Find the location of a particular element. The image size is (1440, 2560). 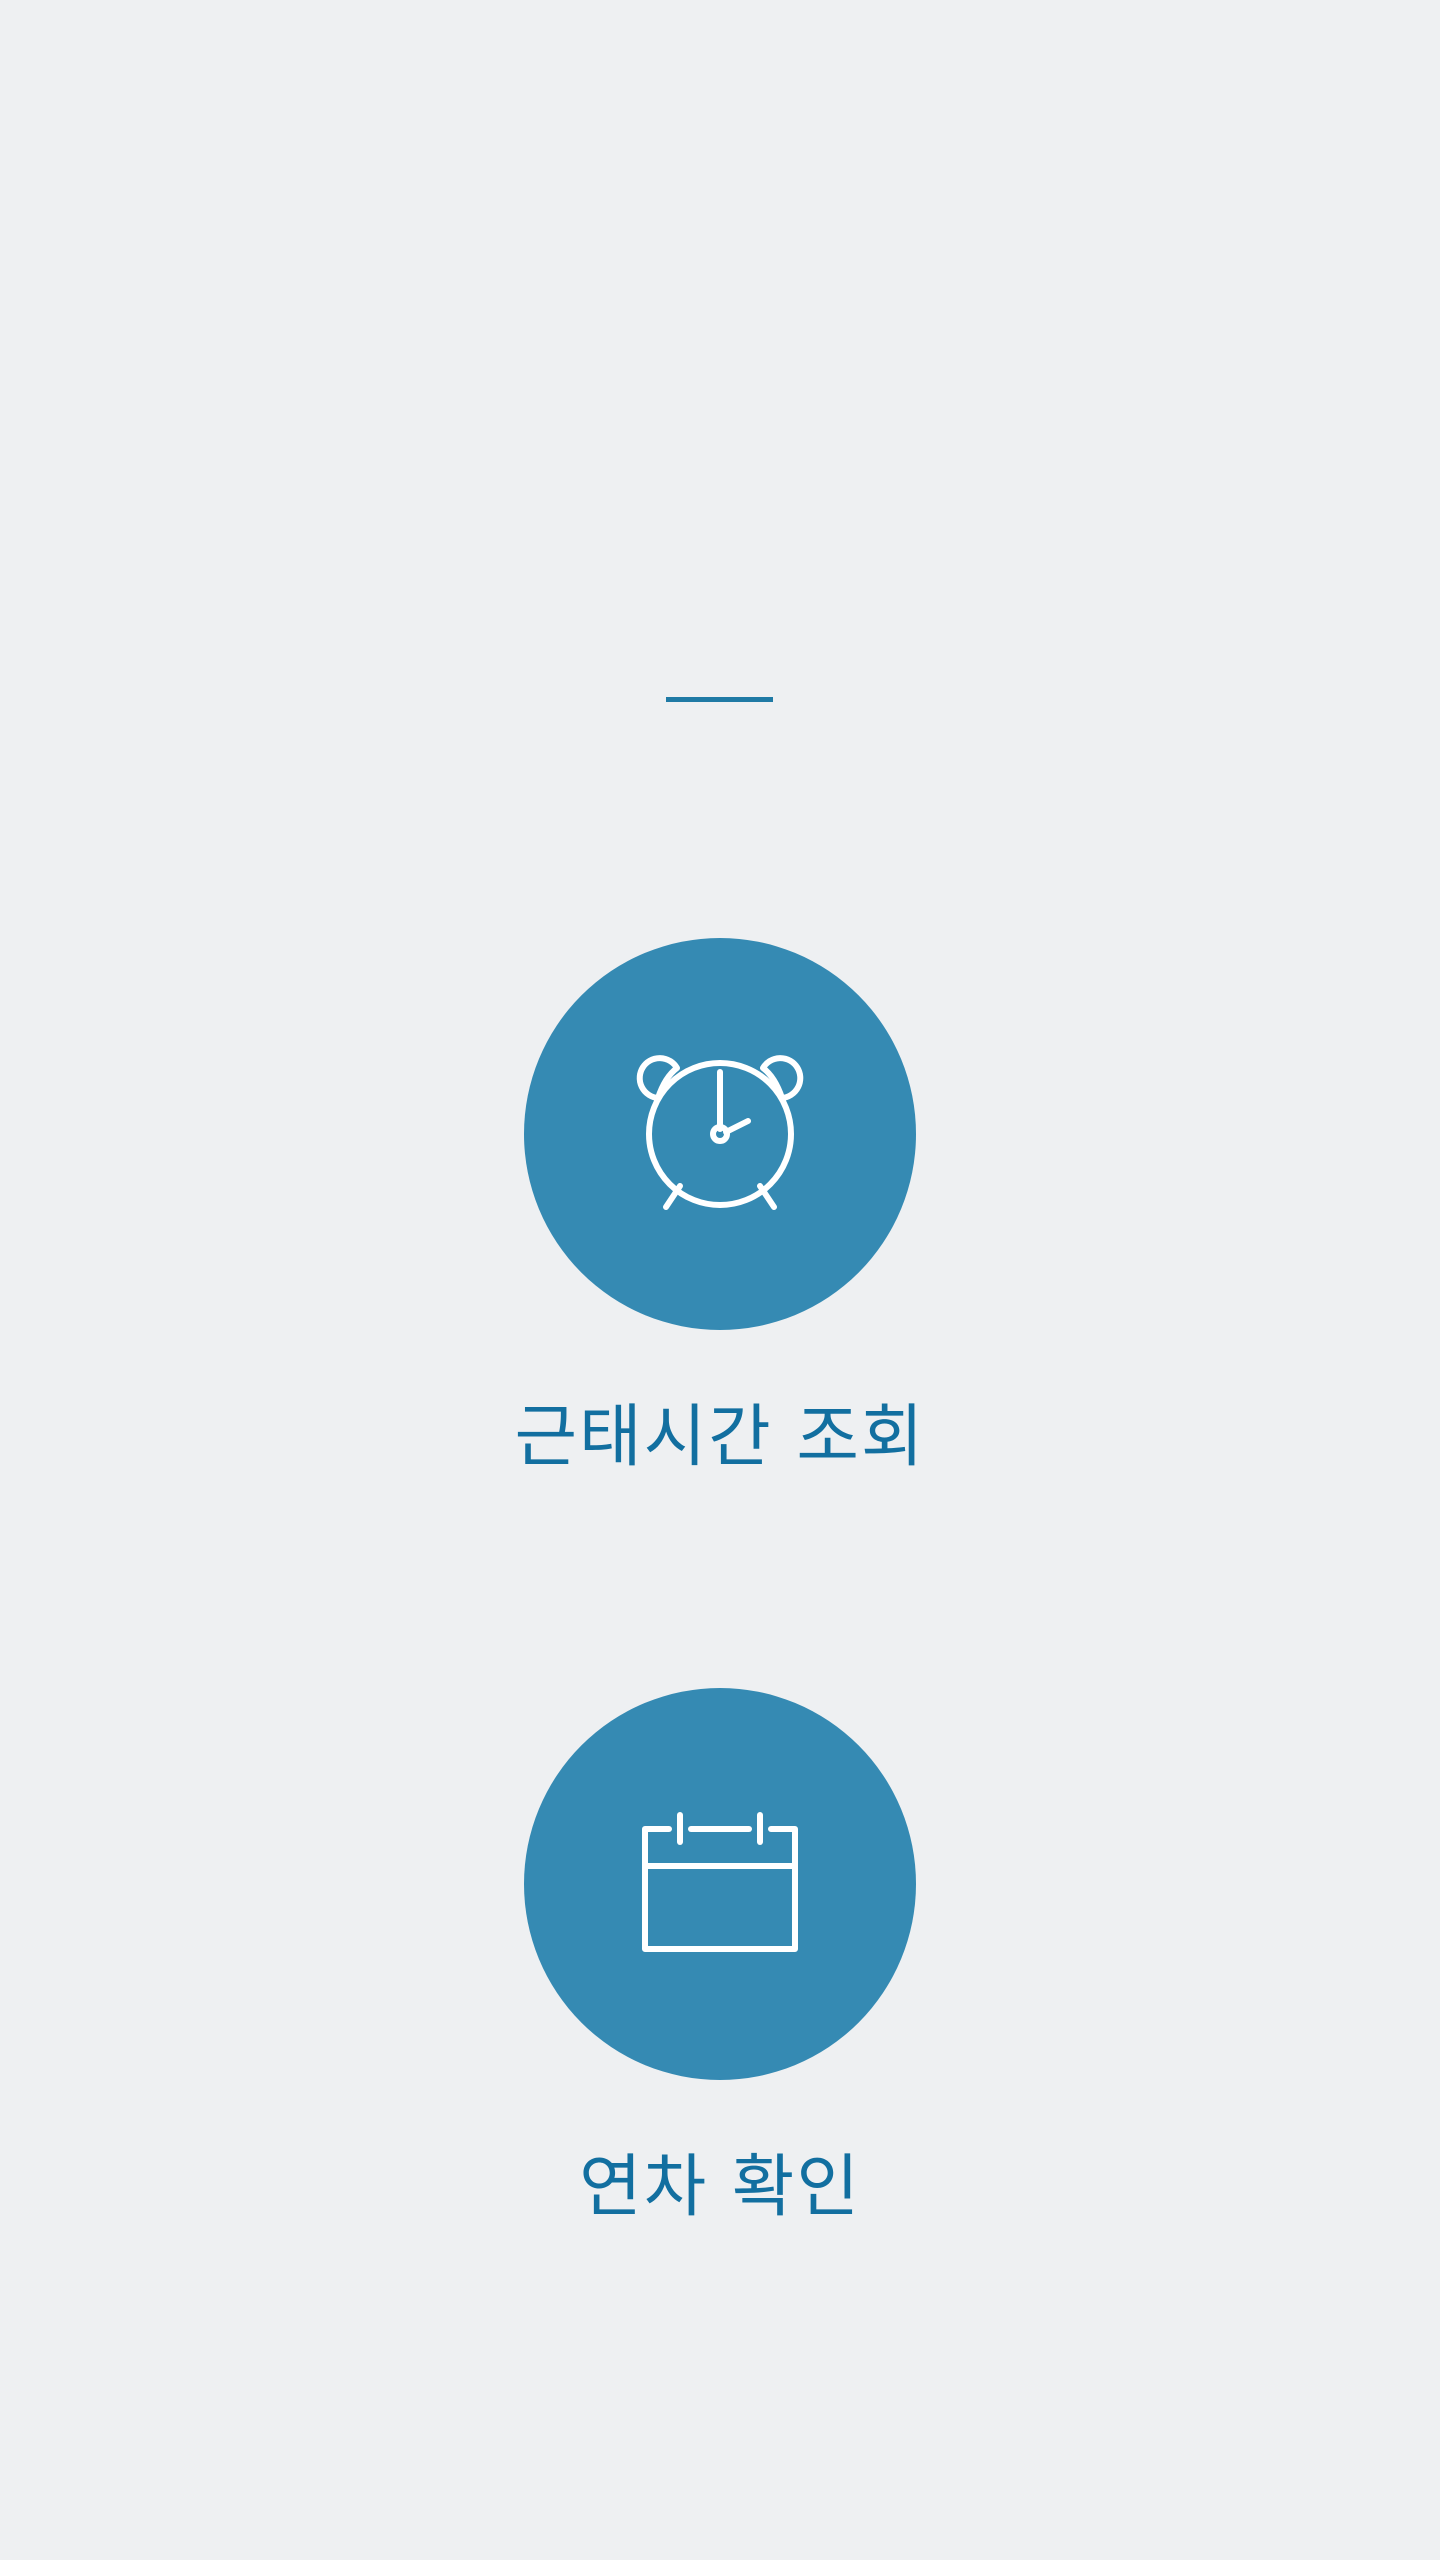

header-divider is located at coordinates (719, 699).